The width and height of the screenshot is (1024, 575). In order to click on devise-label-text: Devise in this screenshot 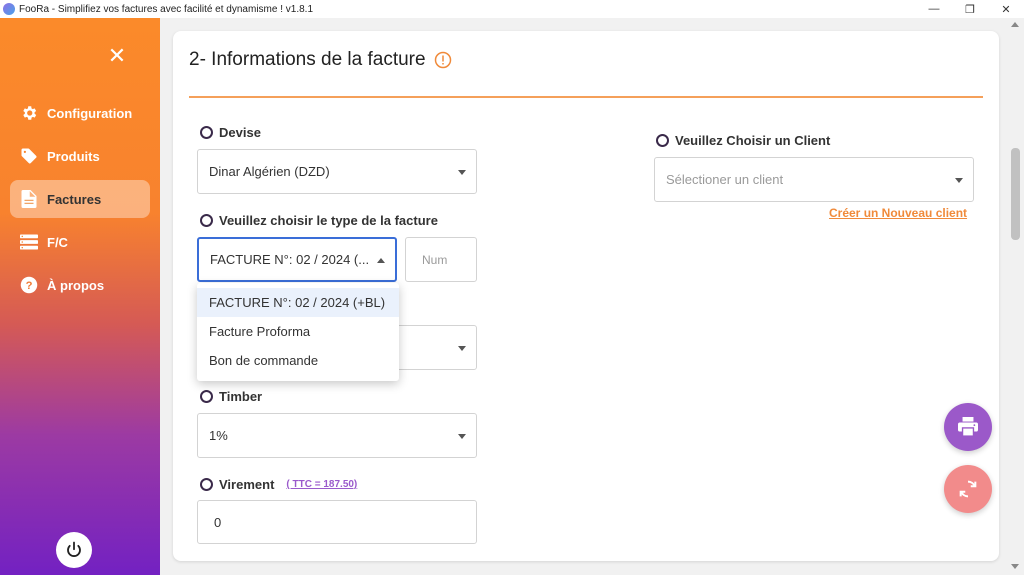, I will do `click(240, 132)`.